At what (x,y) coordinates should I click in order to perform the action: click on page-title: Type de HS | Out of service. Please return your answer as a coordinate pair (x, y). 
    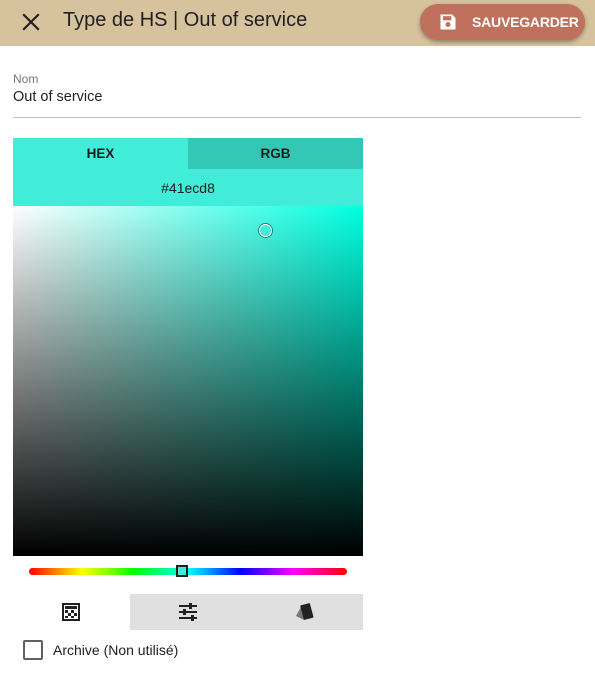
    Looking at the image, I should click on (185, 20).